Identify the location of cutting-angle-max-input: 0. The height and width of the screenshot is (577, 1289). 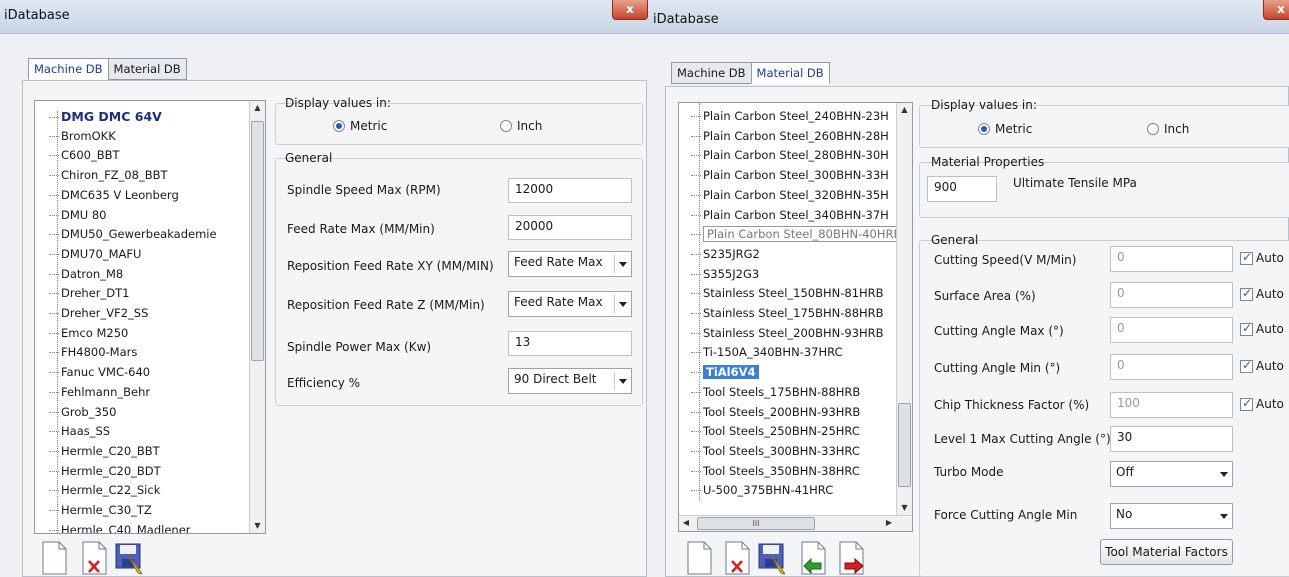
(1171, 330).